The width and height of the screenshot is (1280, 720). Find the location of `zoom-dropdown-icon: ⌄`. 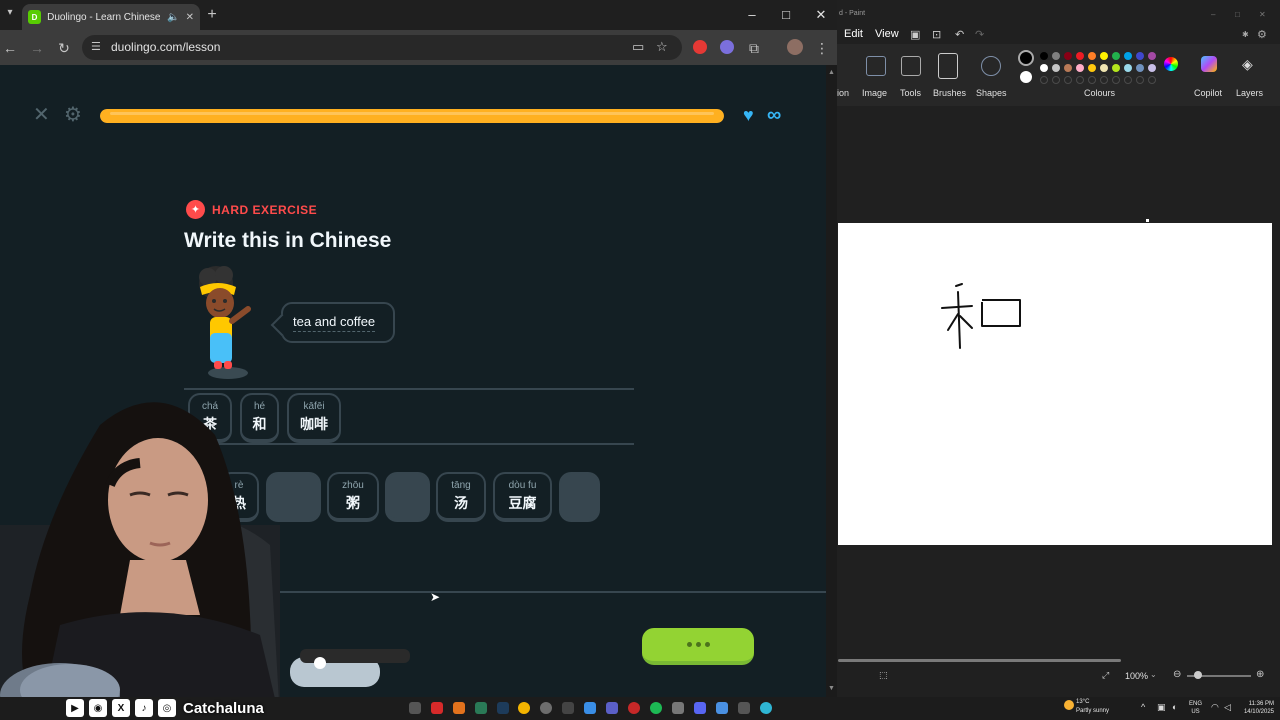

zoom-dropdown-icon: ⌄ is located at coordinates (1153, 674).